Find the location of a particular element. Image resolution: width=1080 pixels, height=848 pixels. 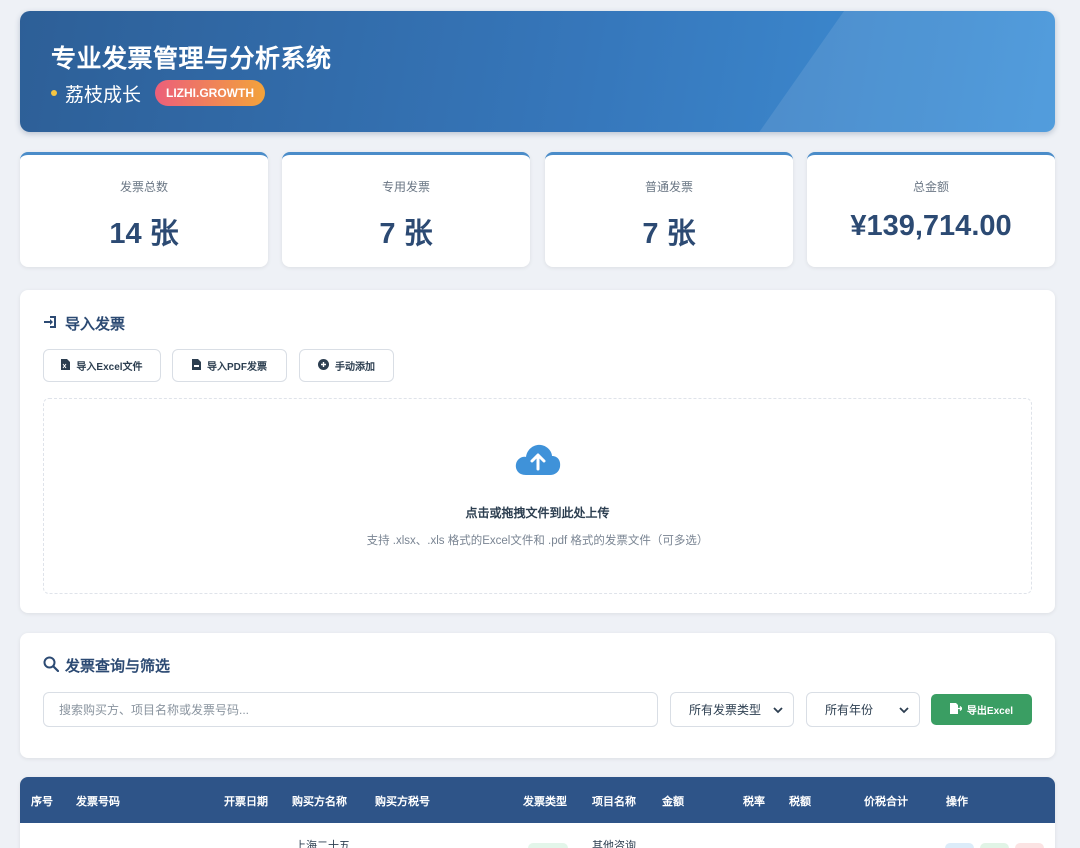

column-header: 税额 is located at coordinates (800, 802).